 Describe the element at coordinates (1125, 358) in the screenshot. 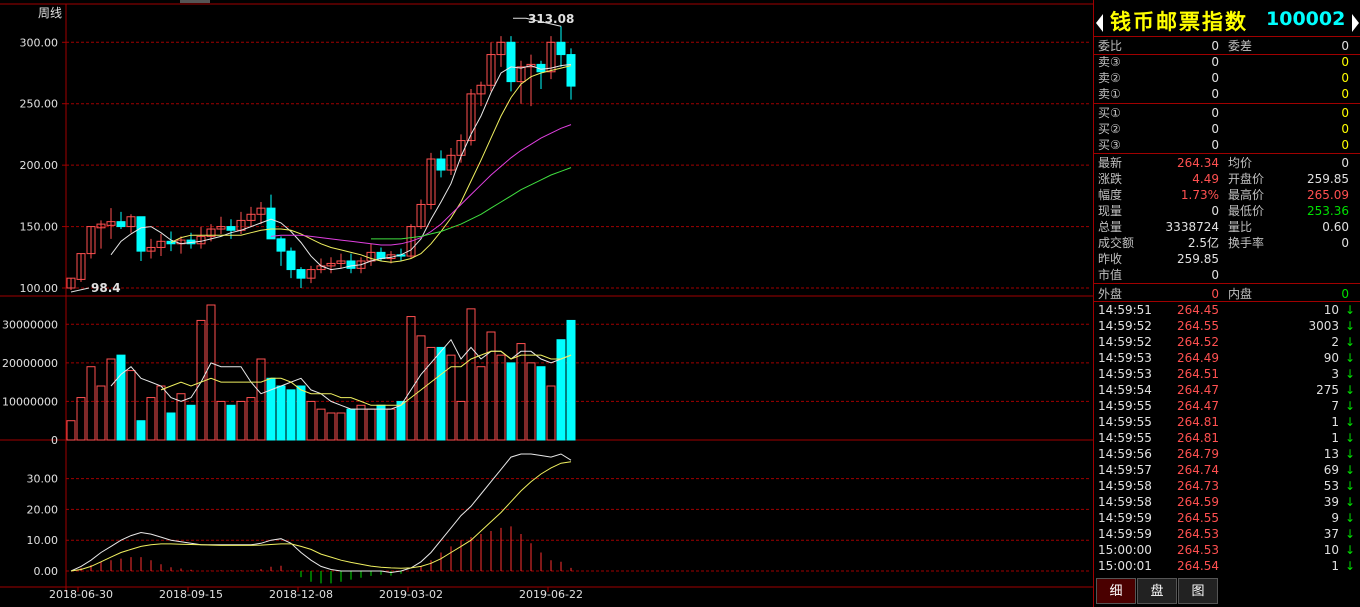

I see `tick-time: 14:59:53` at that location.